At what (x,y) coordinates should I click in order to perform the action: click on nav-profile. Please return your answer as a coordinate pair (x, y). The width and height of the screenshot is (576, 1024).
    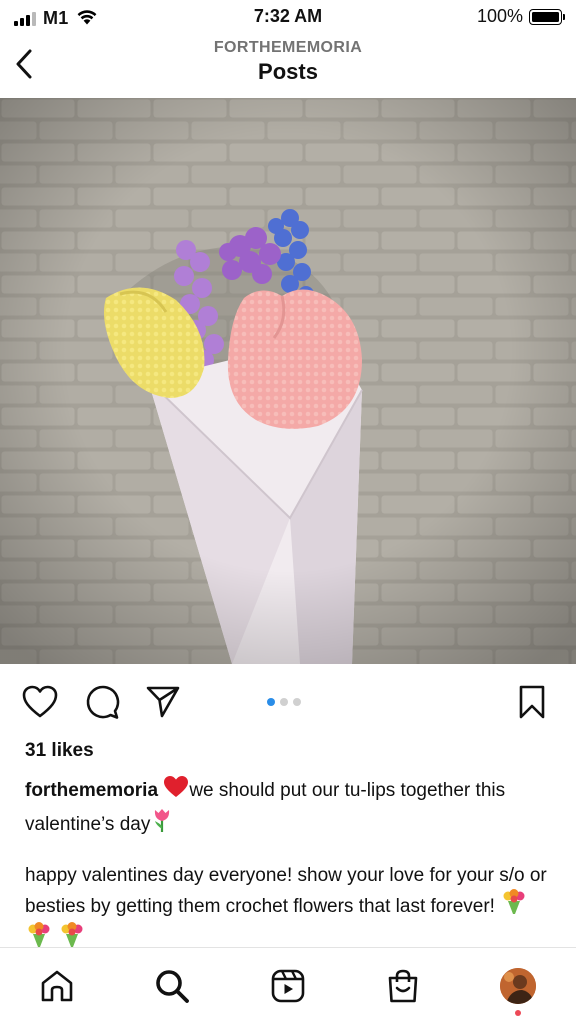
    Looking at the image, I should click on (518, 986).